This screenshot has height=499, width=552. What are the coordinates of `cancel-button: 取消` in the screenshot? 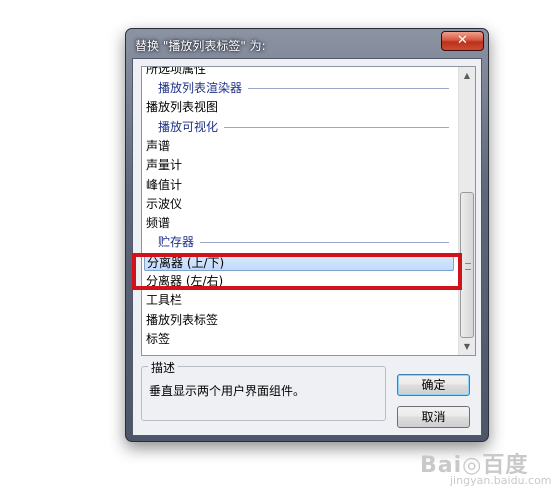 It's located at (433, 417).